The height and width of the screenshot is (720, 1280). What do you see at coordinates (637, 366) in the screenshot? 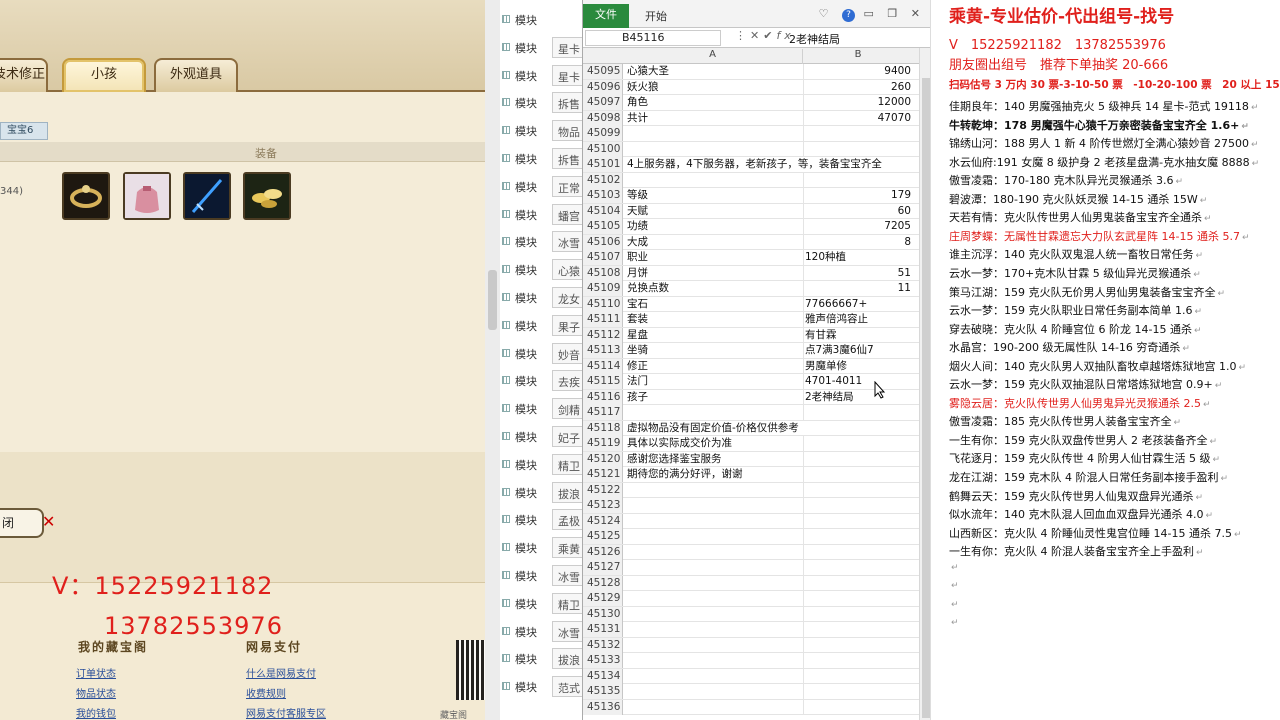
I see `cell-a: 修正` at bounding box center [637, 366].